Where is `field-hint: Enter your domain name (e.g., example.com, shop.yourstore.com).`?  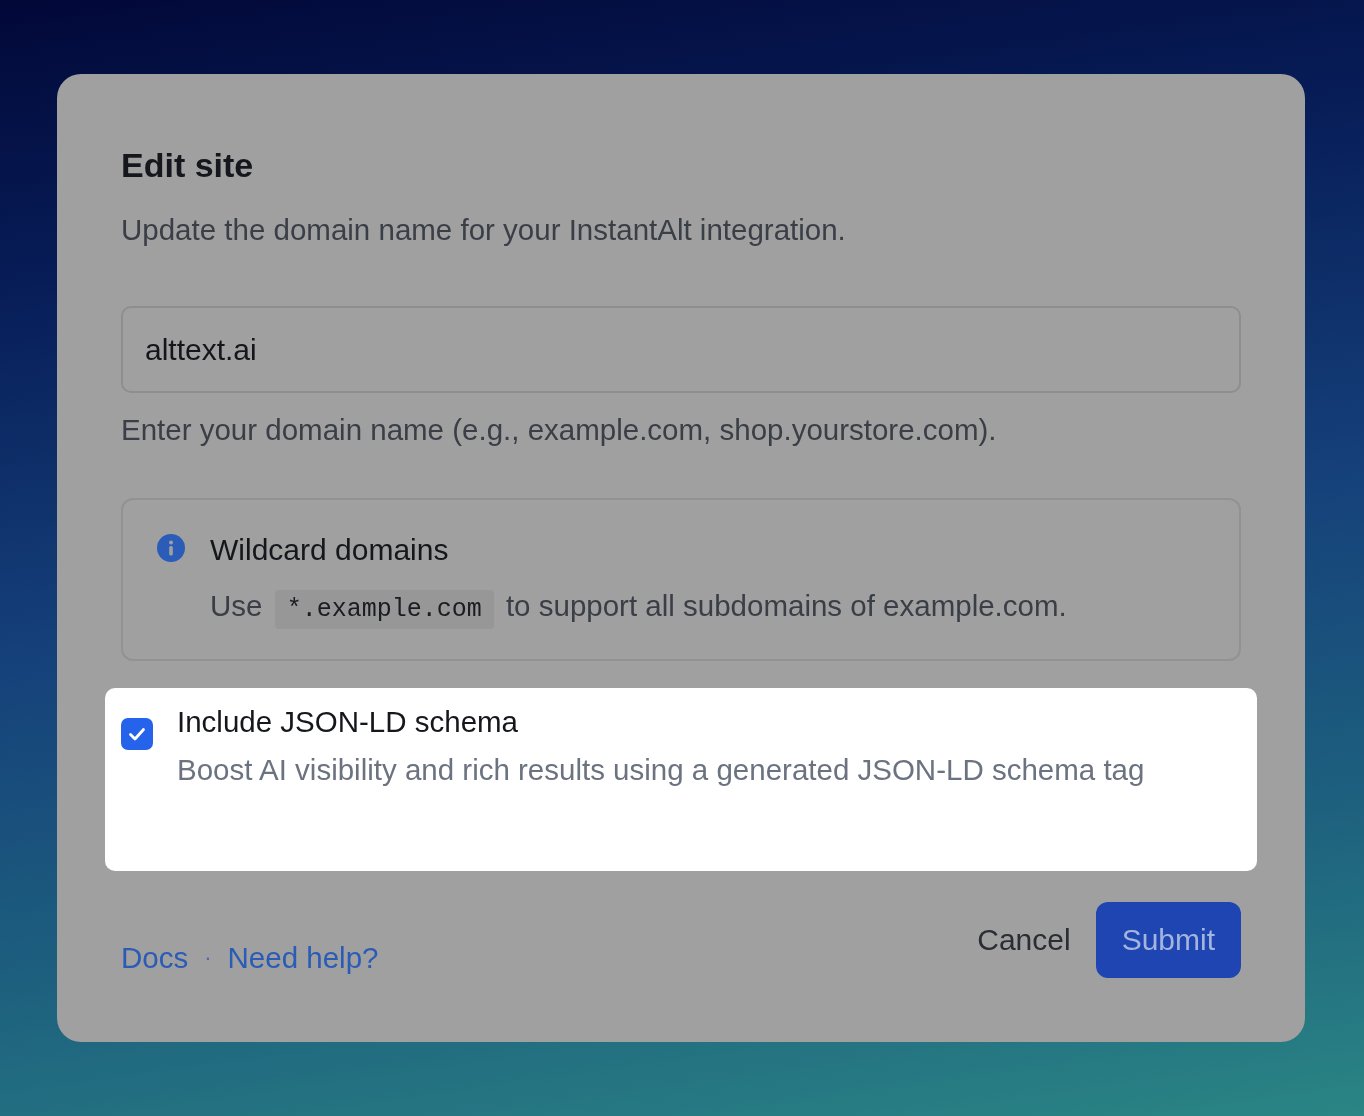 field-hint: Enter your domain name (e.g., example.com, shop.yourstore.com). is located at coordinates (559, 430).